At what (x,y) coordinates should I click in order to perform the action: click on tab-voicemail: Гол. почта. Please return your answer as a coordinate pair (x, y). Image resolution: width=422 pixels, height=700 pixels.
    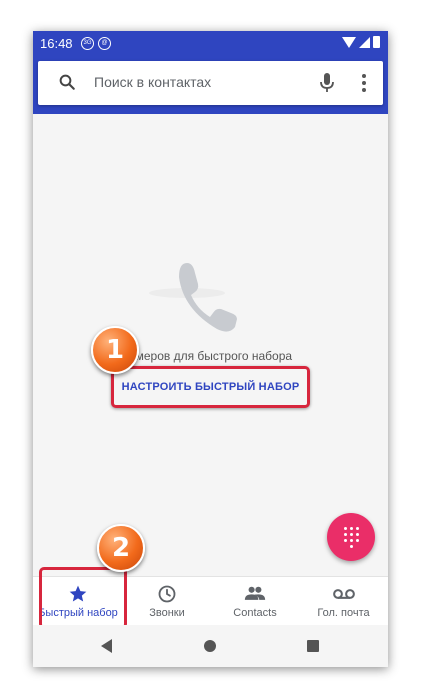
    Looking at the image, I should click on (343, 601).